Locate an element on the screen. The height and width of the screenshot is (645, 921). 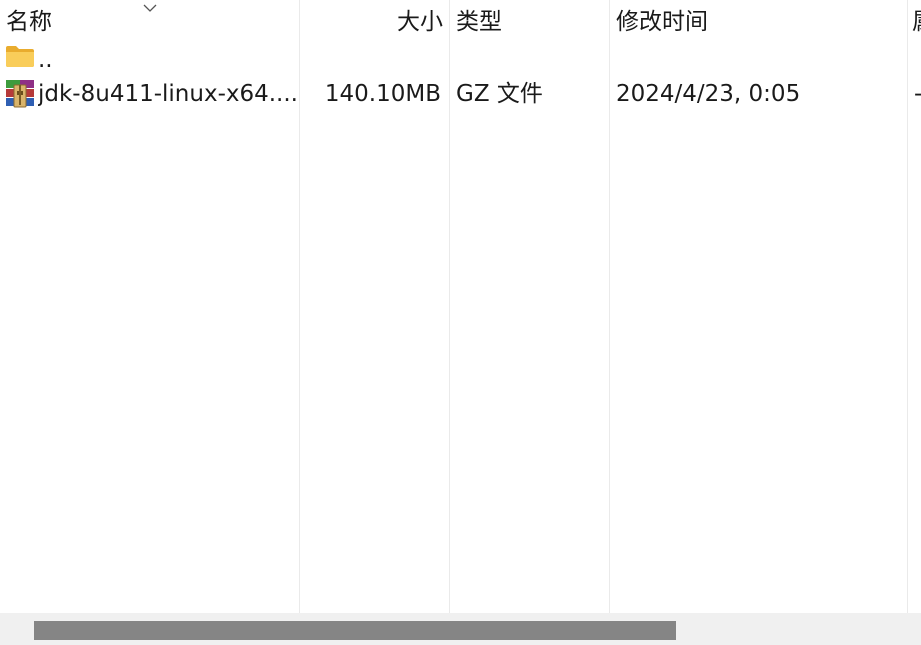
list-item-parent-folder: .. is located at coordinates (460, 58).